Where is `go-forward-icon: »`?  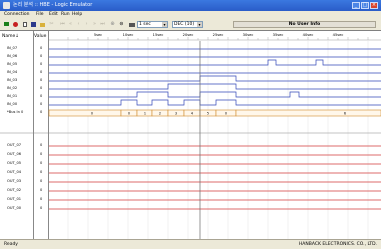
go-forward-icon: » is located at coordinates (94, 24).